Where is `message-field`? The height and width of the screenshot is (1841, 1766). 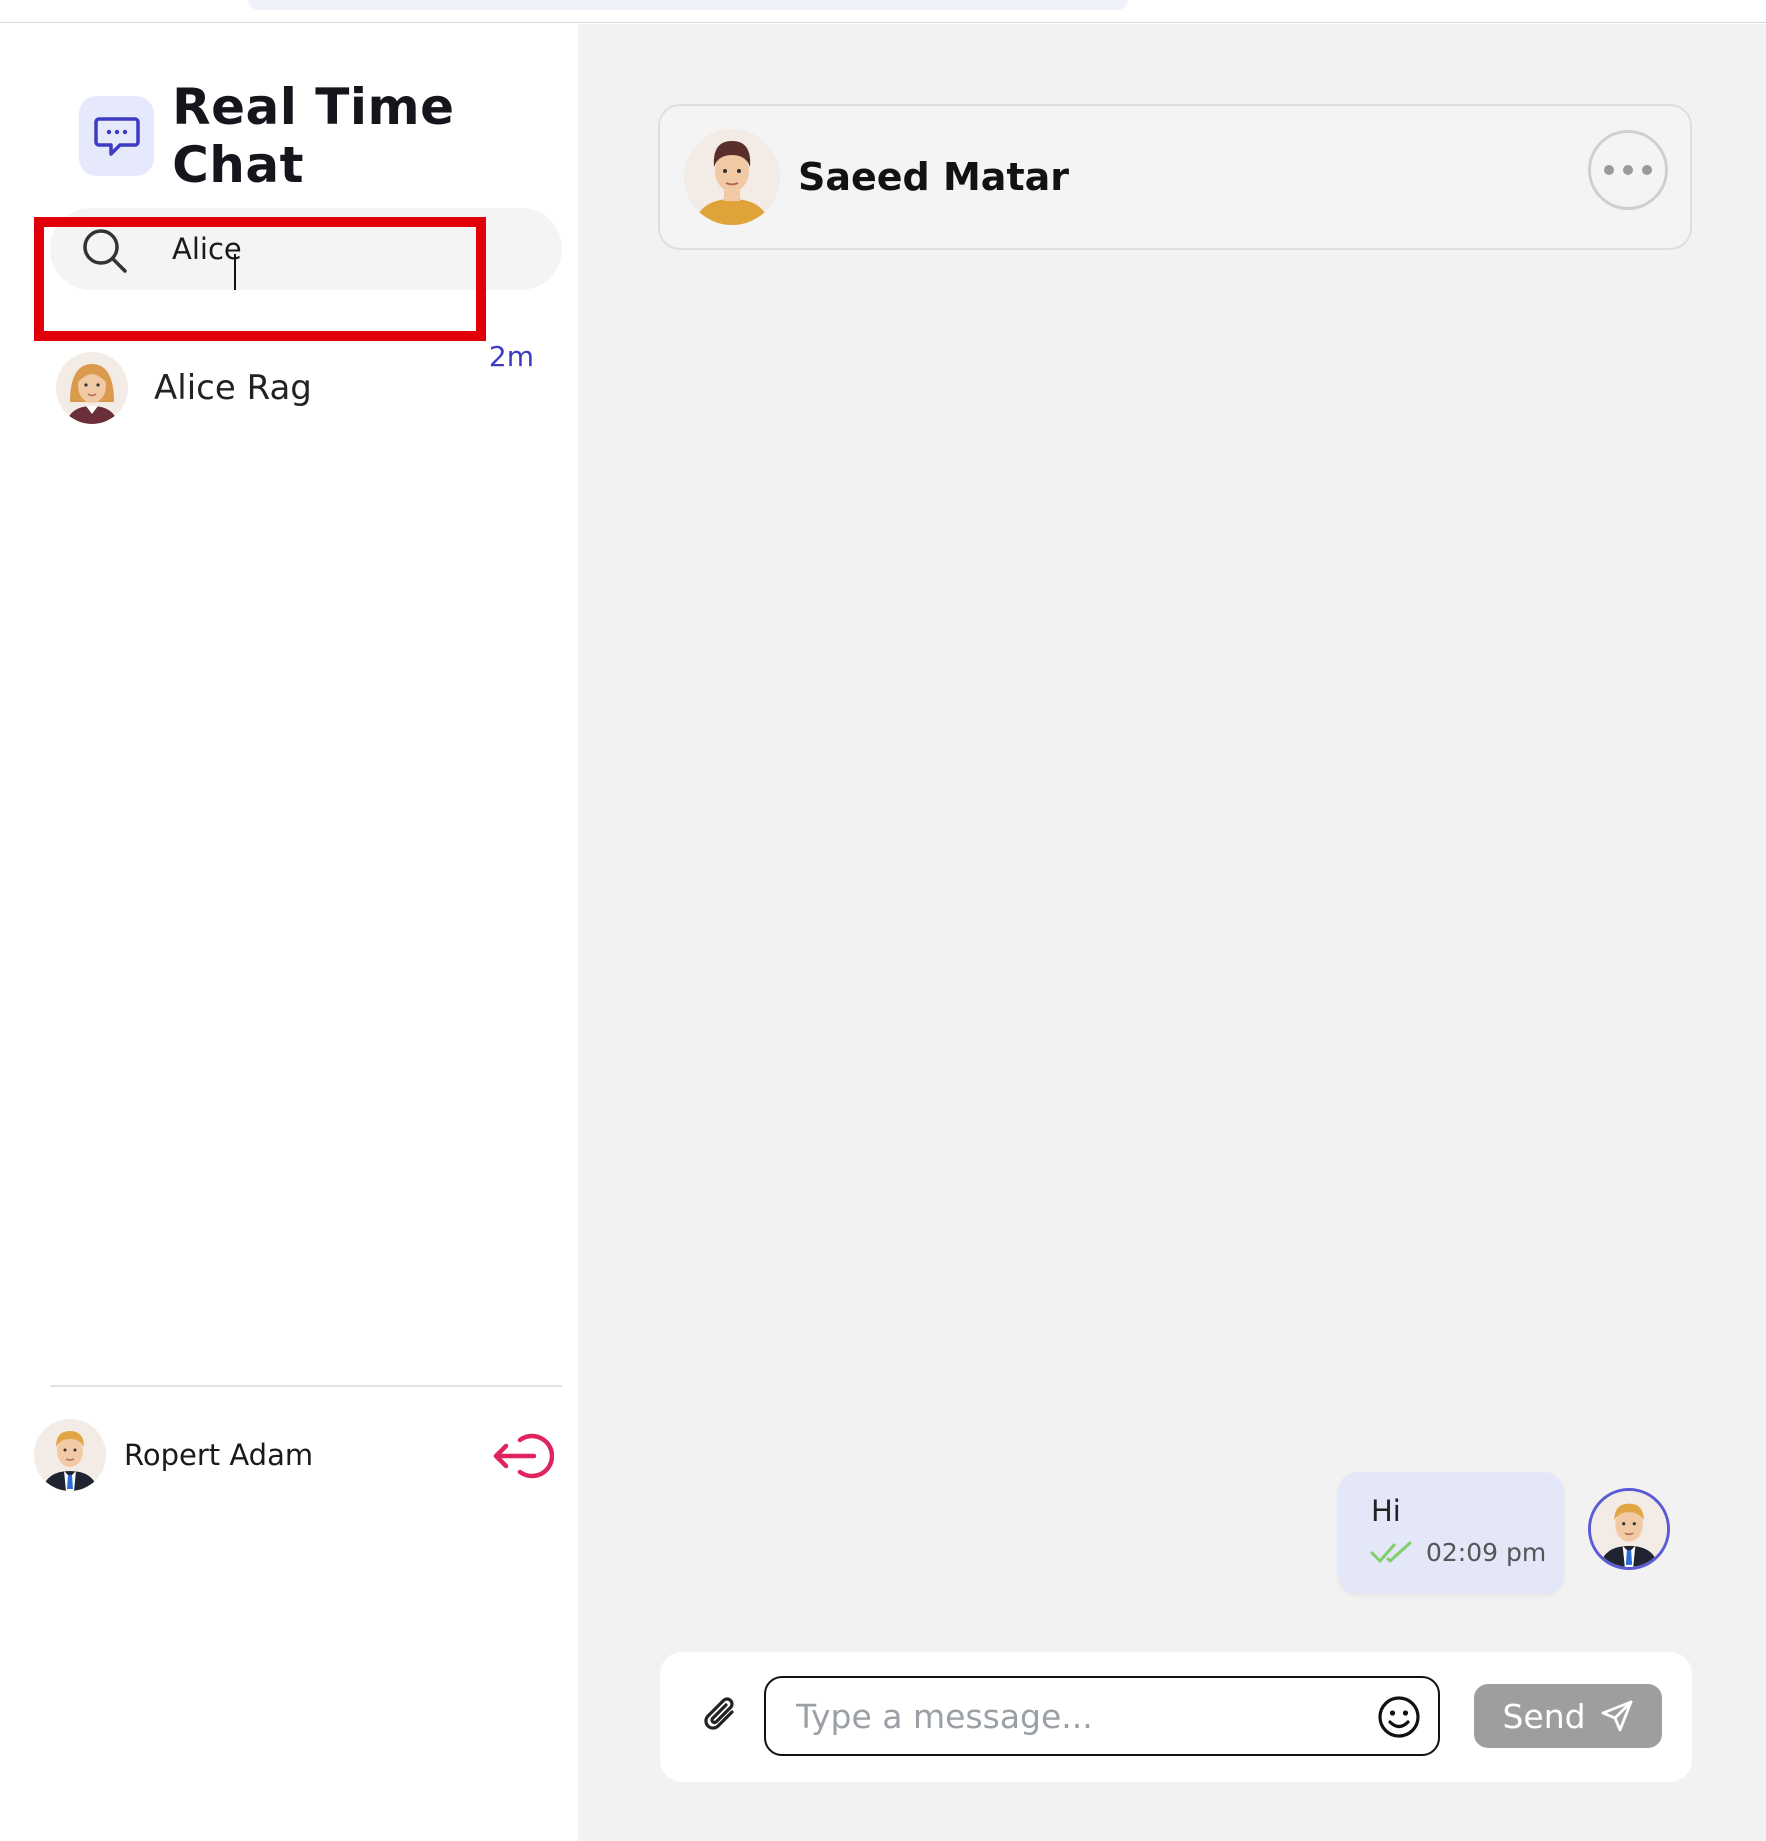 message-field is located at coordinates (1102, 1716).